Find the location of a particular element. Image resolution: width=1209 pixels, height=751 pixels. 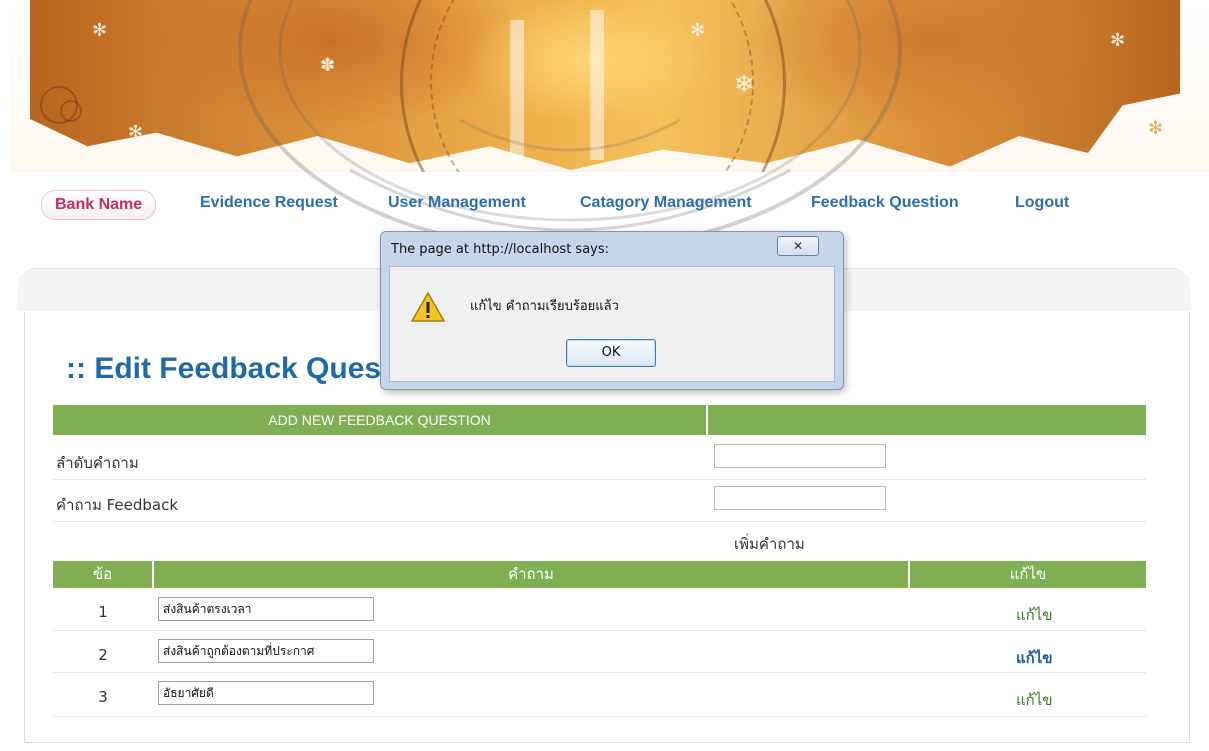

dialog-body: แก้ไข คำถามเรียบร้อยแล้ว OK is located at coordinates (612, 324).